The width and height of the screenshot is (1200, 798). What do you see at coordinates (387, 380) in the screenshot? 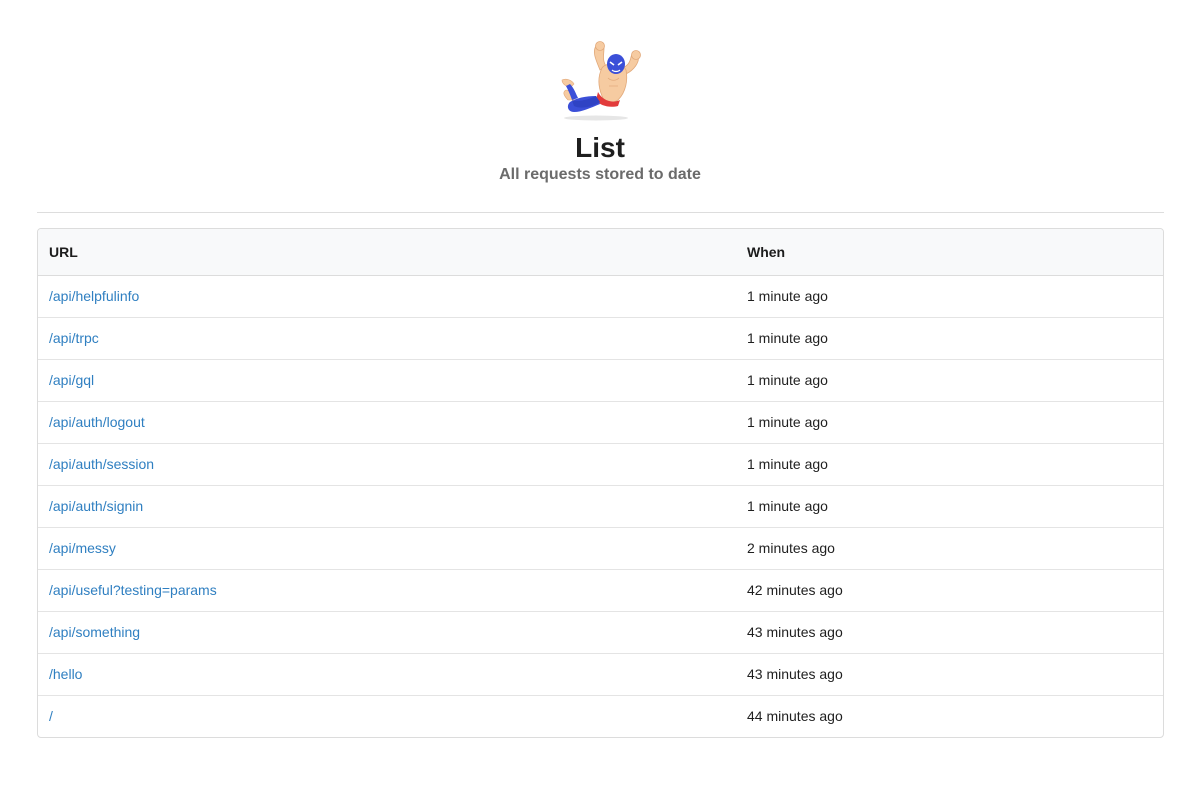
I see `url-cell: /api/gql` at bounding box center [387, 380].